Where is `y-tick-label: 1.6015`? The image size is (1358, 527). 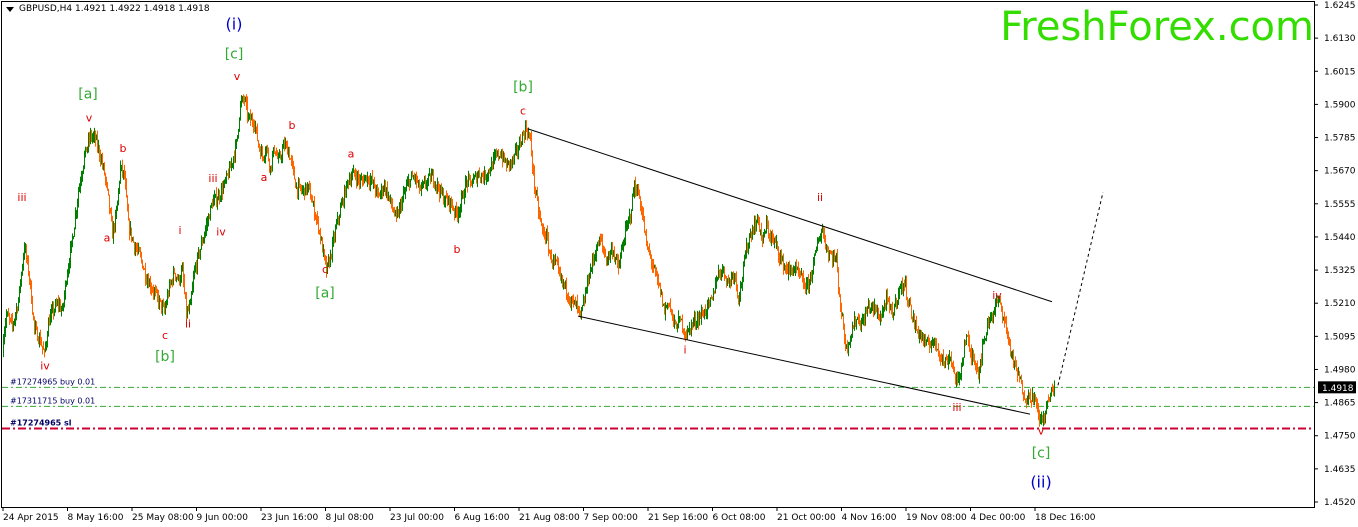
y-tick-label: 1.6015 is located at coordinates (1340, 72).